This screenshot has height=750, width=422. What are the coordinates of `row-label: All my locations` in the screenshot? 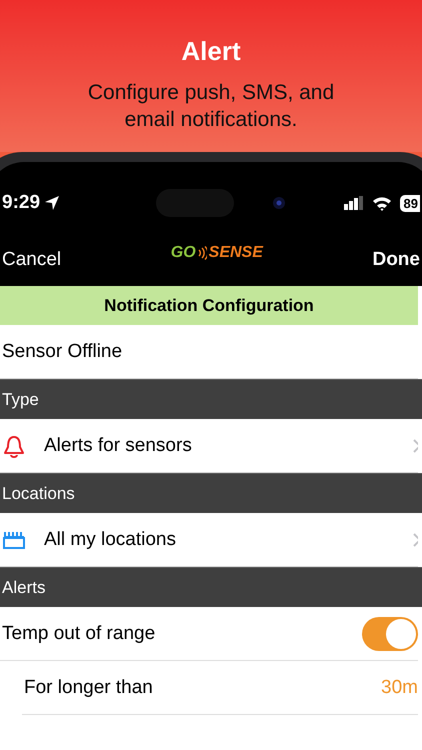 It's located at (110, 539).